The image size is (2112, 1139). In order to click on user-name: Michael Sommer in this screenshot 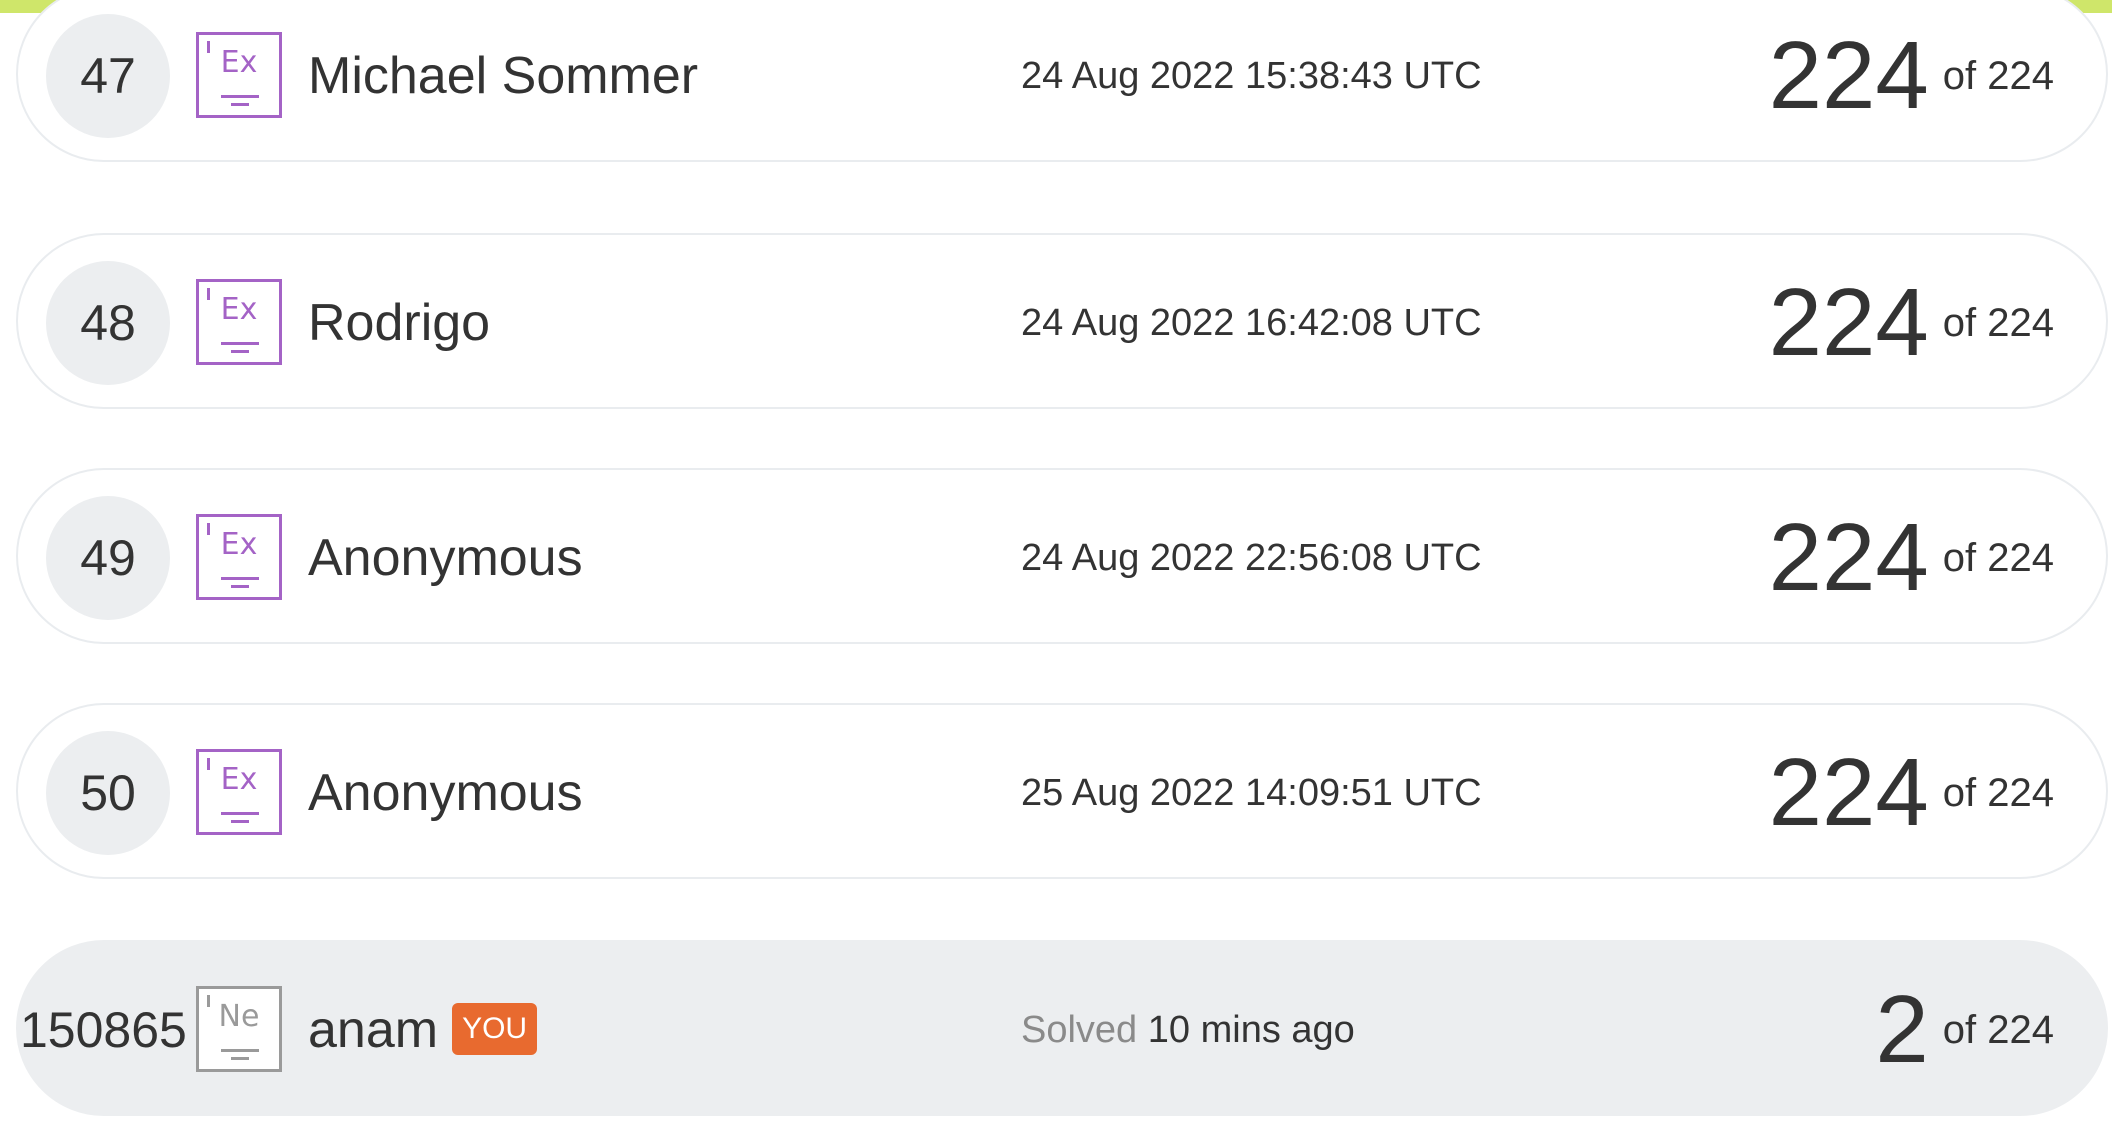, I will do `click(503, 82)`.